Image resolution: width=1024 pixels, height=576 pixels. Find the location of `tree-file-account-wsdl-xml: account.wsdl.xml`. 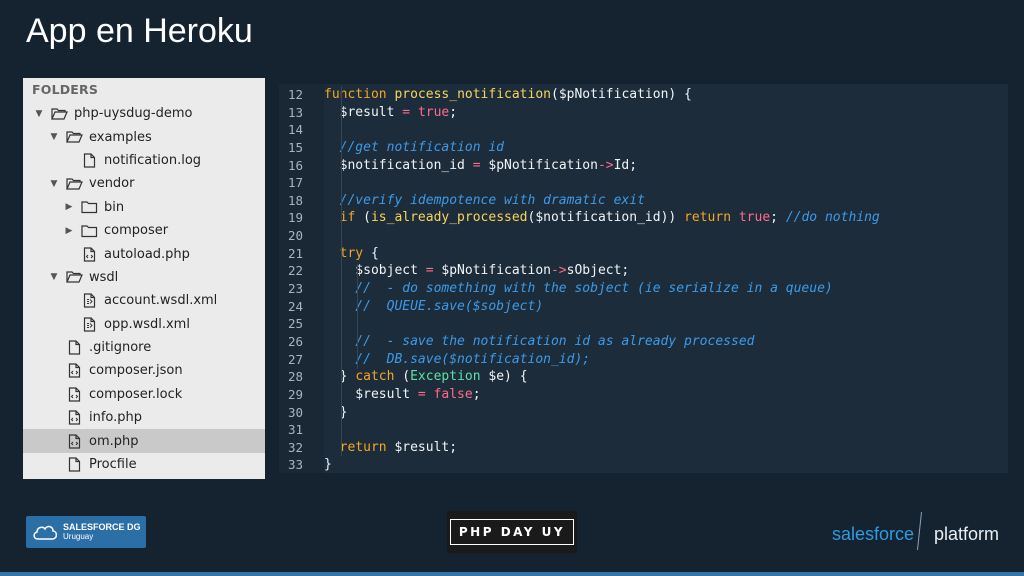

tree-file-account-wsdl-xml: account.wsdl.xml is located at coordinates (144, 300).